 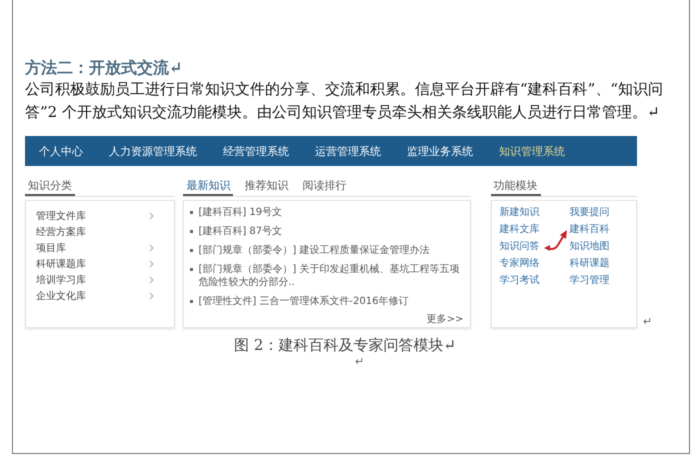 I want to click on tab: 推荐知识, so click(x=266, y=186).